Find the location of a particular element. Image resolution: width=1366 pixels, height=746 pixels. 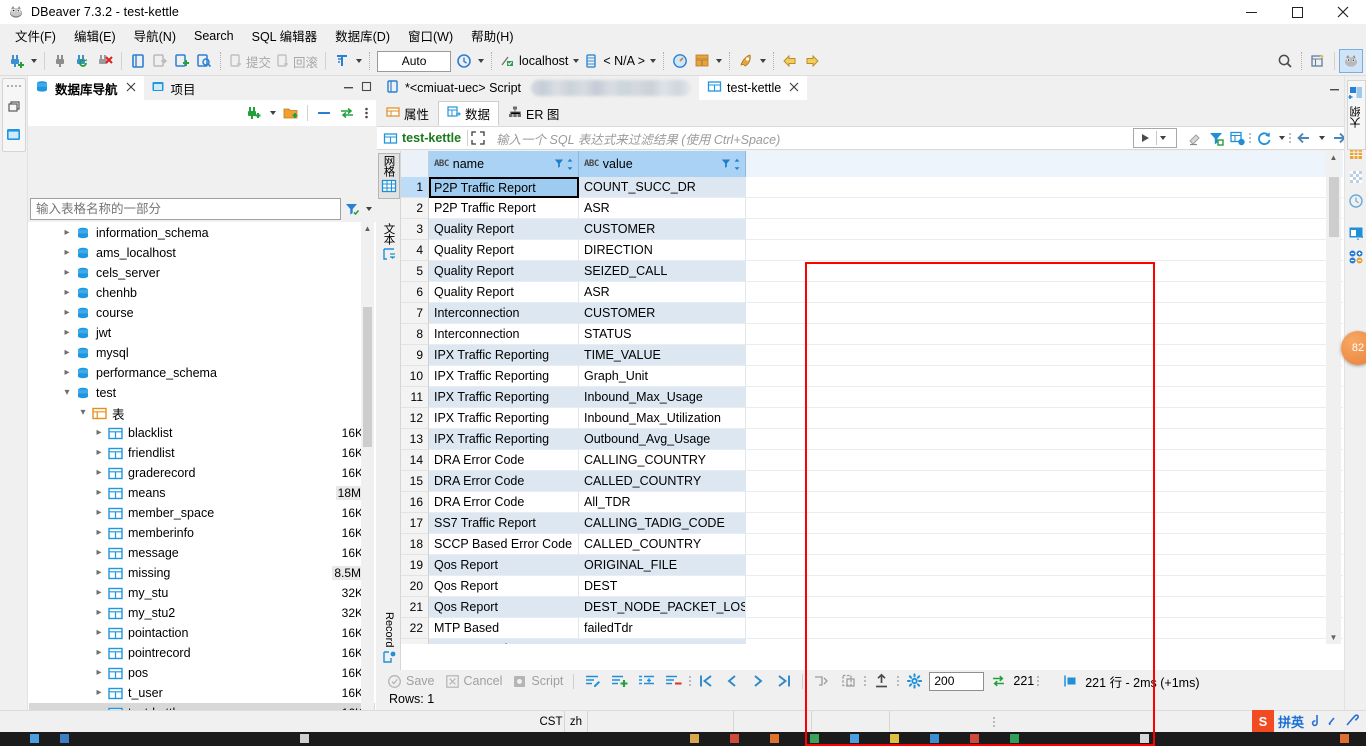

table-row: 15 DRA Error Code CALLED_COUNTRY is located at coordinates (872, 481).